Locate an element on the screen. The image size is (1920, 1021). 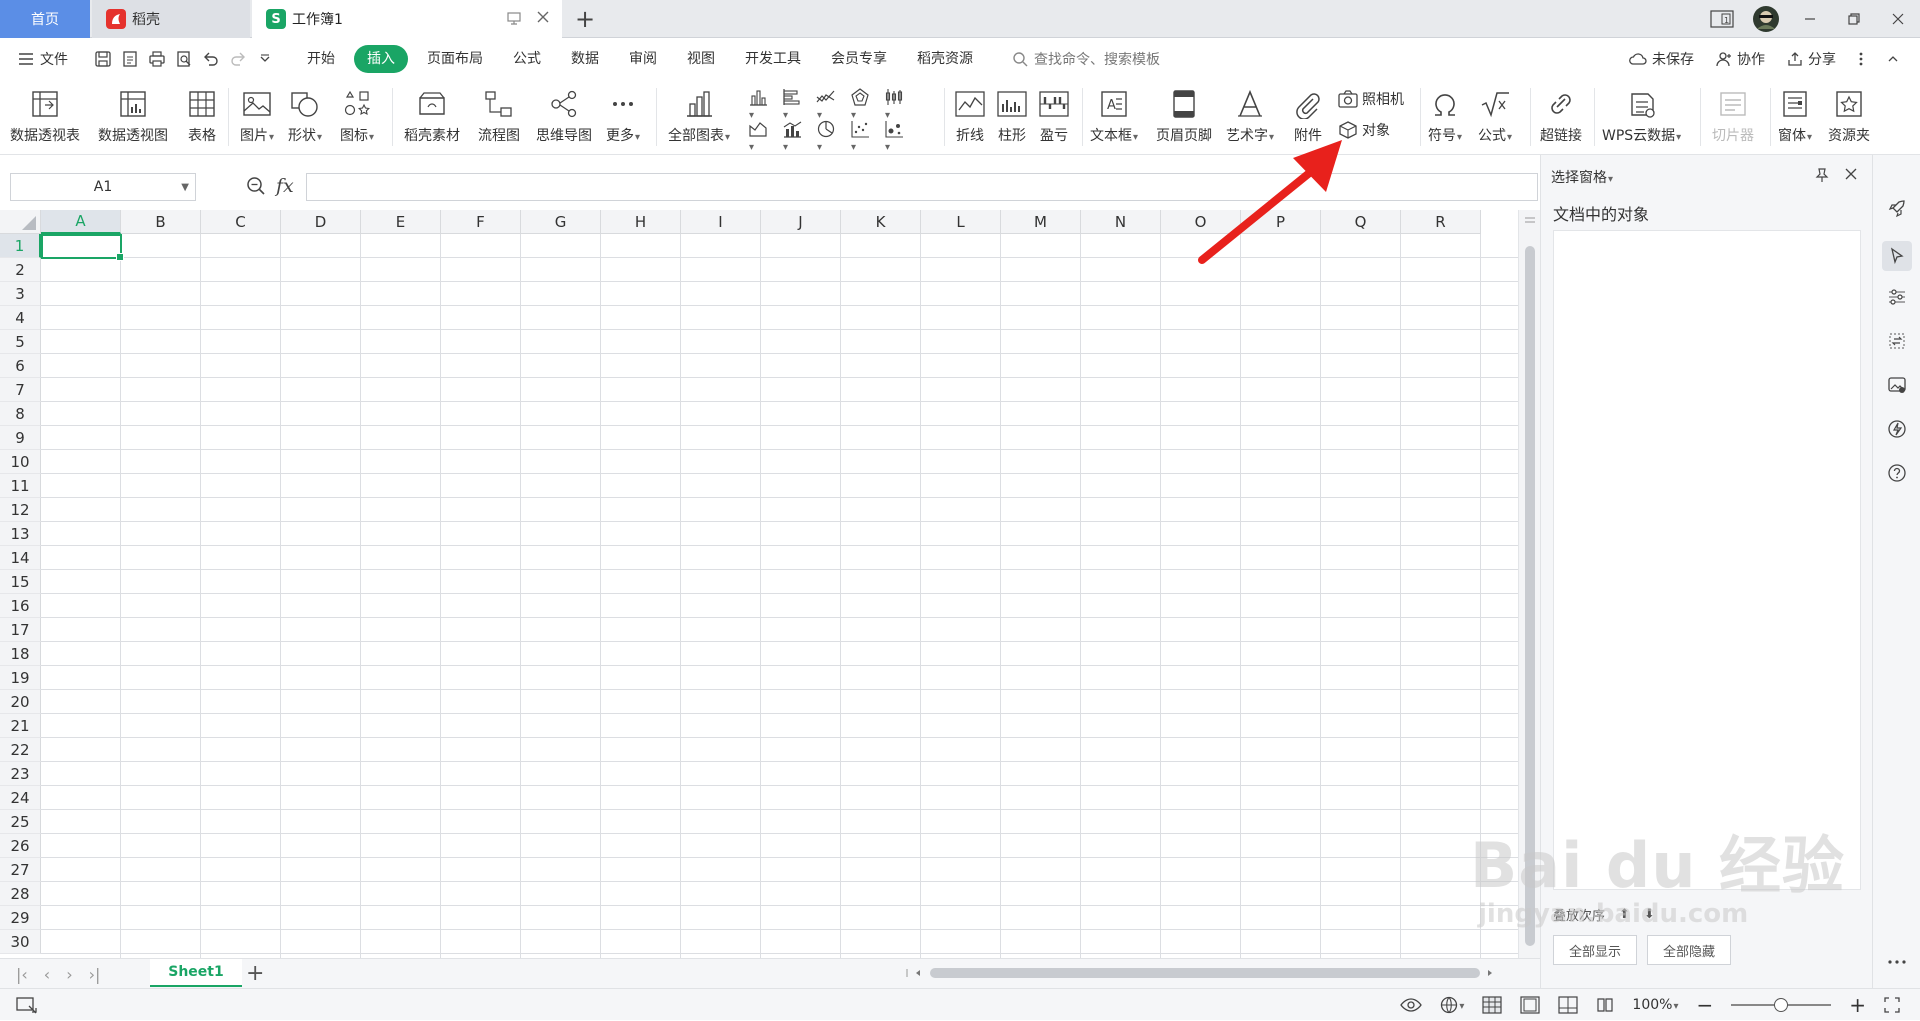
macro-record-icon is located at coordinates (27, 1005).